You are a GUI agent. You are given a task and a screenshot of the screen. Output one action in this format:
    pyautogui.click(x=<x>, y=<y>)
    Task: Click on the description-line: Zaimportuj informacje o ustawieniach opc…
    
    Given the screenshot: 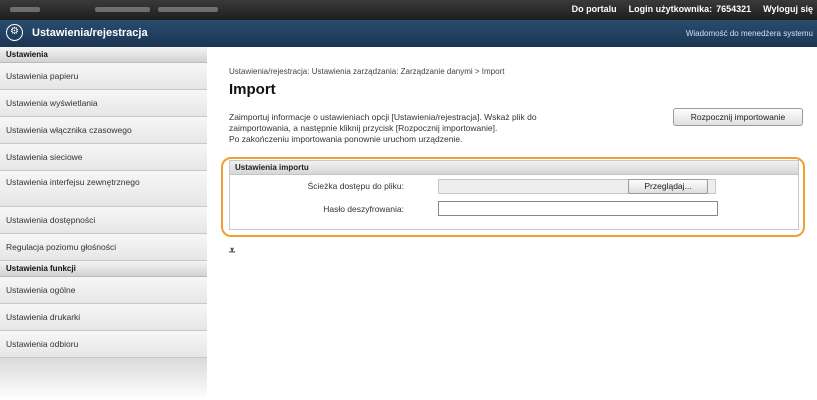 What is the action you would take?
    pyautogui.click(x=383, y=117)
    